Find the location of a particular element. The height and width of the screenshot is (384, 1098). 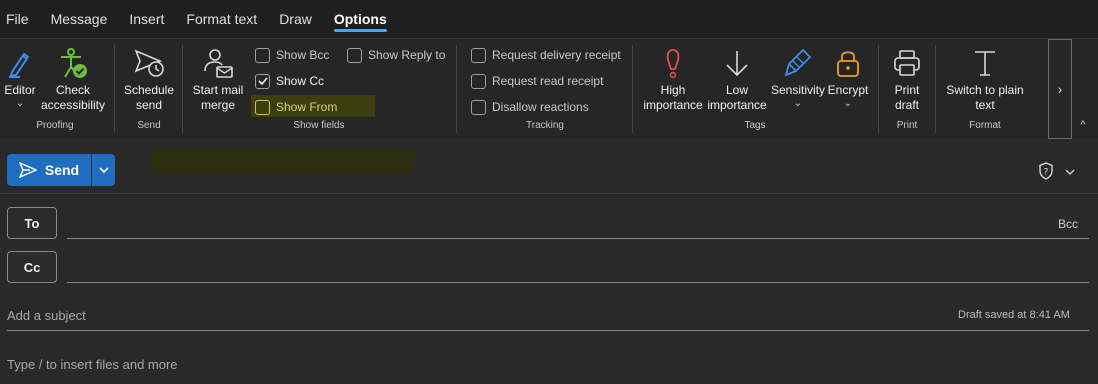

to-underline is located at coordinates (578, 238).